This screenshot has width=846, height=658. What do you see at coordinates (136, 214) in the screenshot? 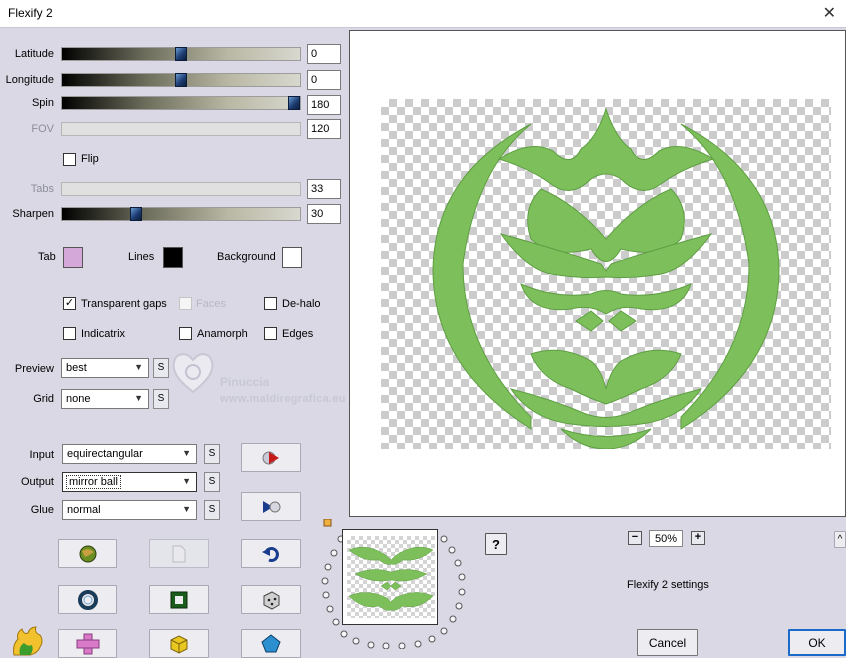
I see `sharpen-slider-thumb` at bounding box center [136, 214].